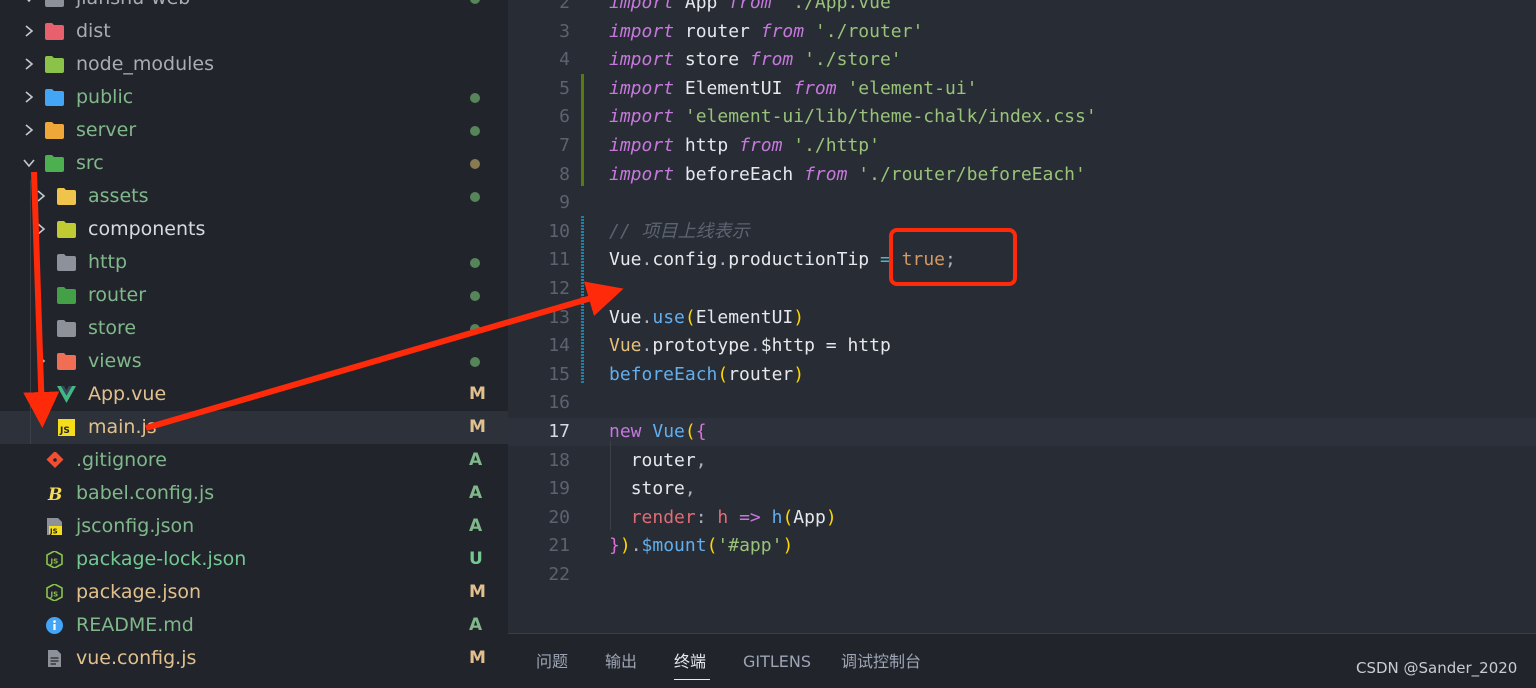 This screenshot has height=688, width=1536. I want to click on explorer-item: JS package-lock.json U, so click(254, 559).